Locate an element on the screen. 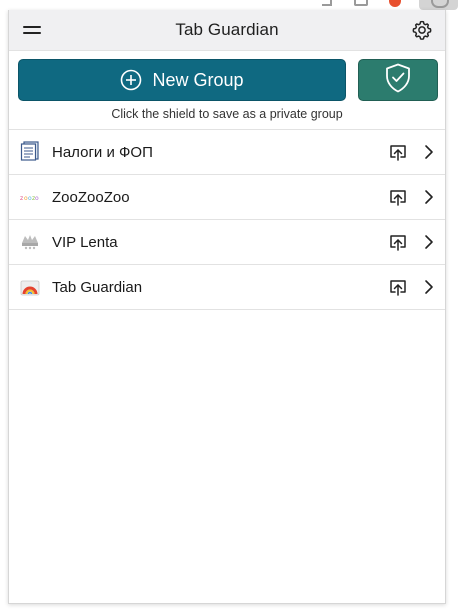 This screenshot has width=458, height=612. new-group-button: New Group is located at coordinates (182, 80).